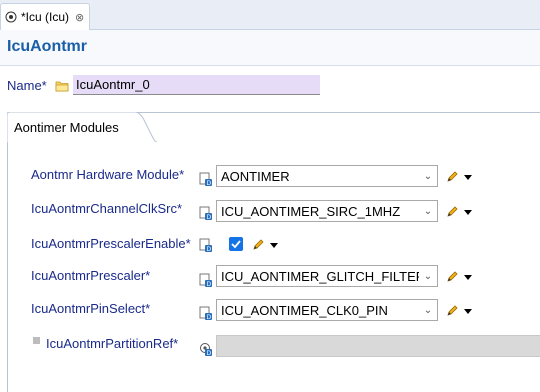 This screenshot has width=540, height=392. I want to click on name-label: Name*, so click(27, 85).